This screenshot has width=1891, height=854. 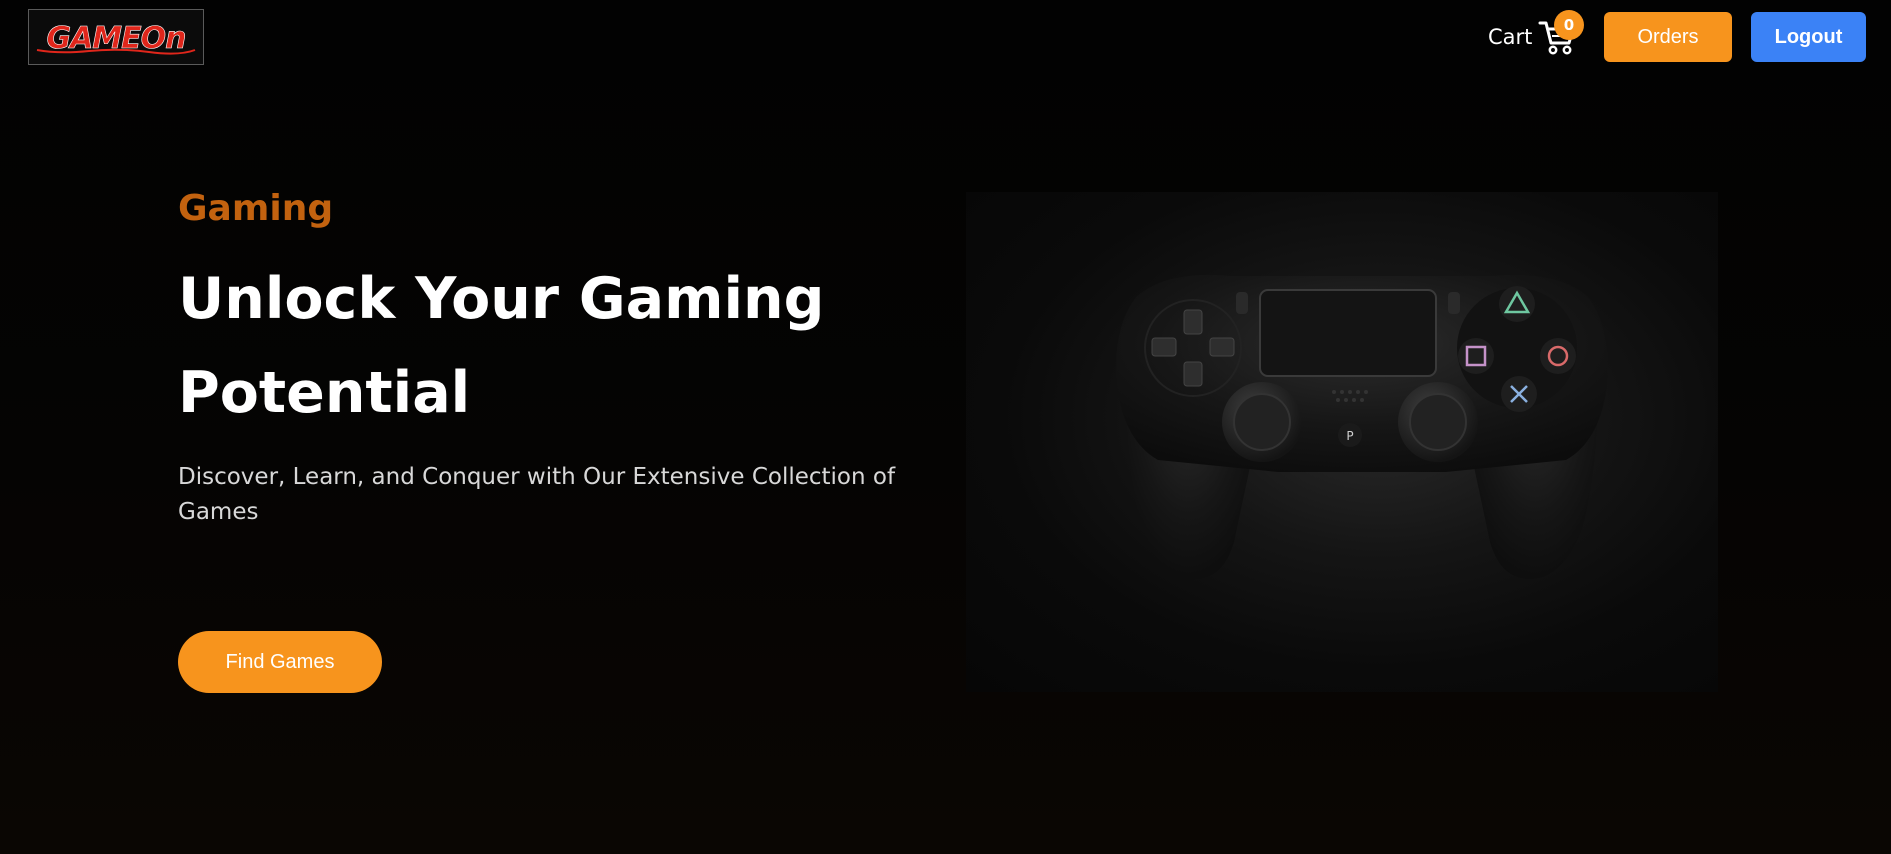 I want to click on game-controller-icon: P, so click(x=1362, y=426).